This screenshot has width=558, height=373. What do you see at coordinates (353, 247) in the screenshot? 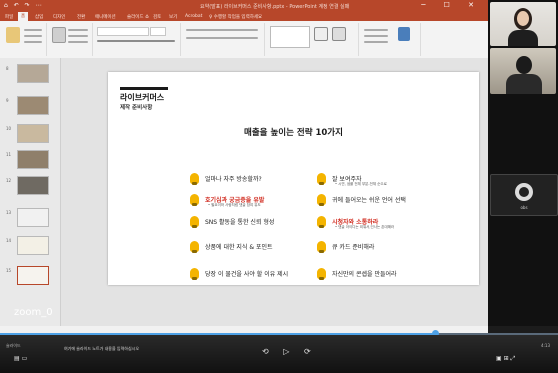
I see `strategy-text: 큐 카드 준비해라` at bounding box center [353, 247].